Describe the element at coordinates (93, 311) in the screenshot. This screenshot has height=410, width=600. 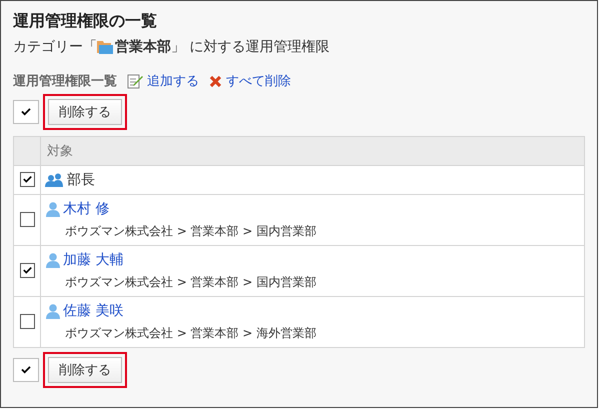
I see `user-link: 佐藤 美咲` at that location.